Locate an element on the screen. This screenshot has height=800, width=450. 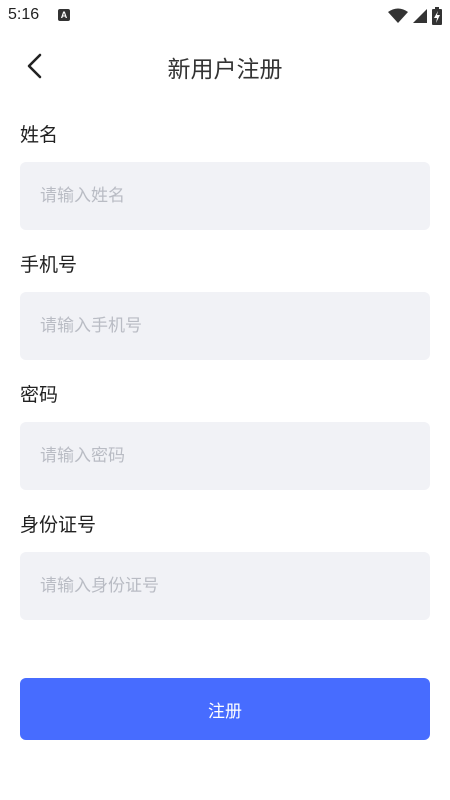
phone-input is located at coordinates (225, 326).